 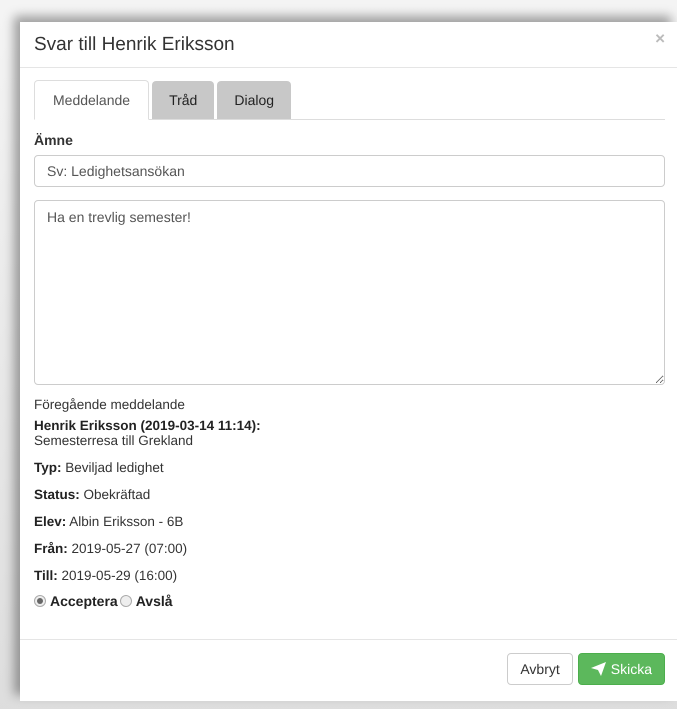 What do you see at coordinates (109, 521) in the screenshot?
I see `detail-text: Elev: Albin Eriksson - 6B` at bounding box center [109, 521].